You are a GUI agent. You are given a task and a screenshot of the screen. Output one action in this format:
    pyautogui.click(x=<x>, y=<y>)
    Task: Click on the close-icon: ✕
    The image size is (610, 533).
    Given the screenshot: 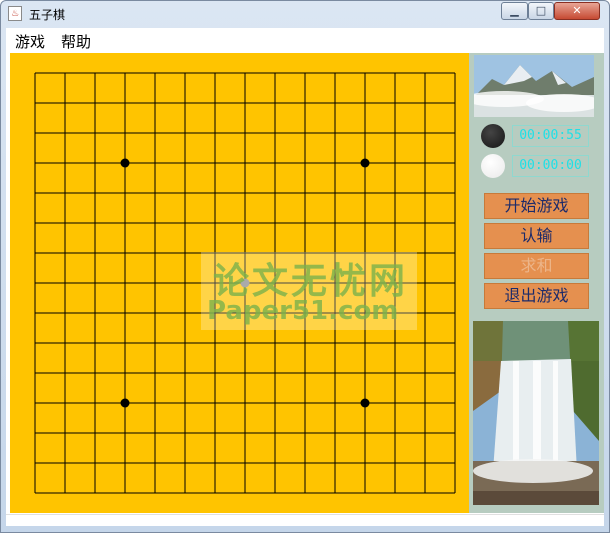 What is the action you would take?
    pyautogui.click(x=577, y=10)
    